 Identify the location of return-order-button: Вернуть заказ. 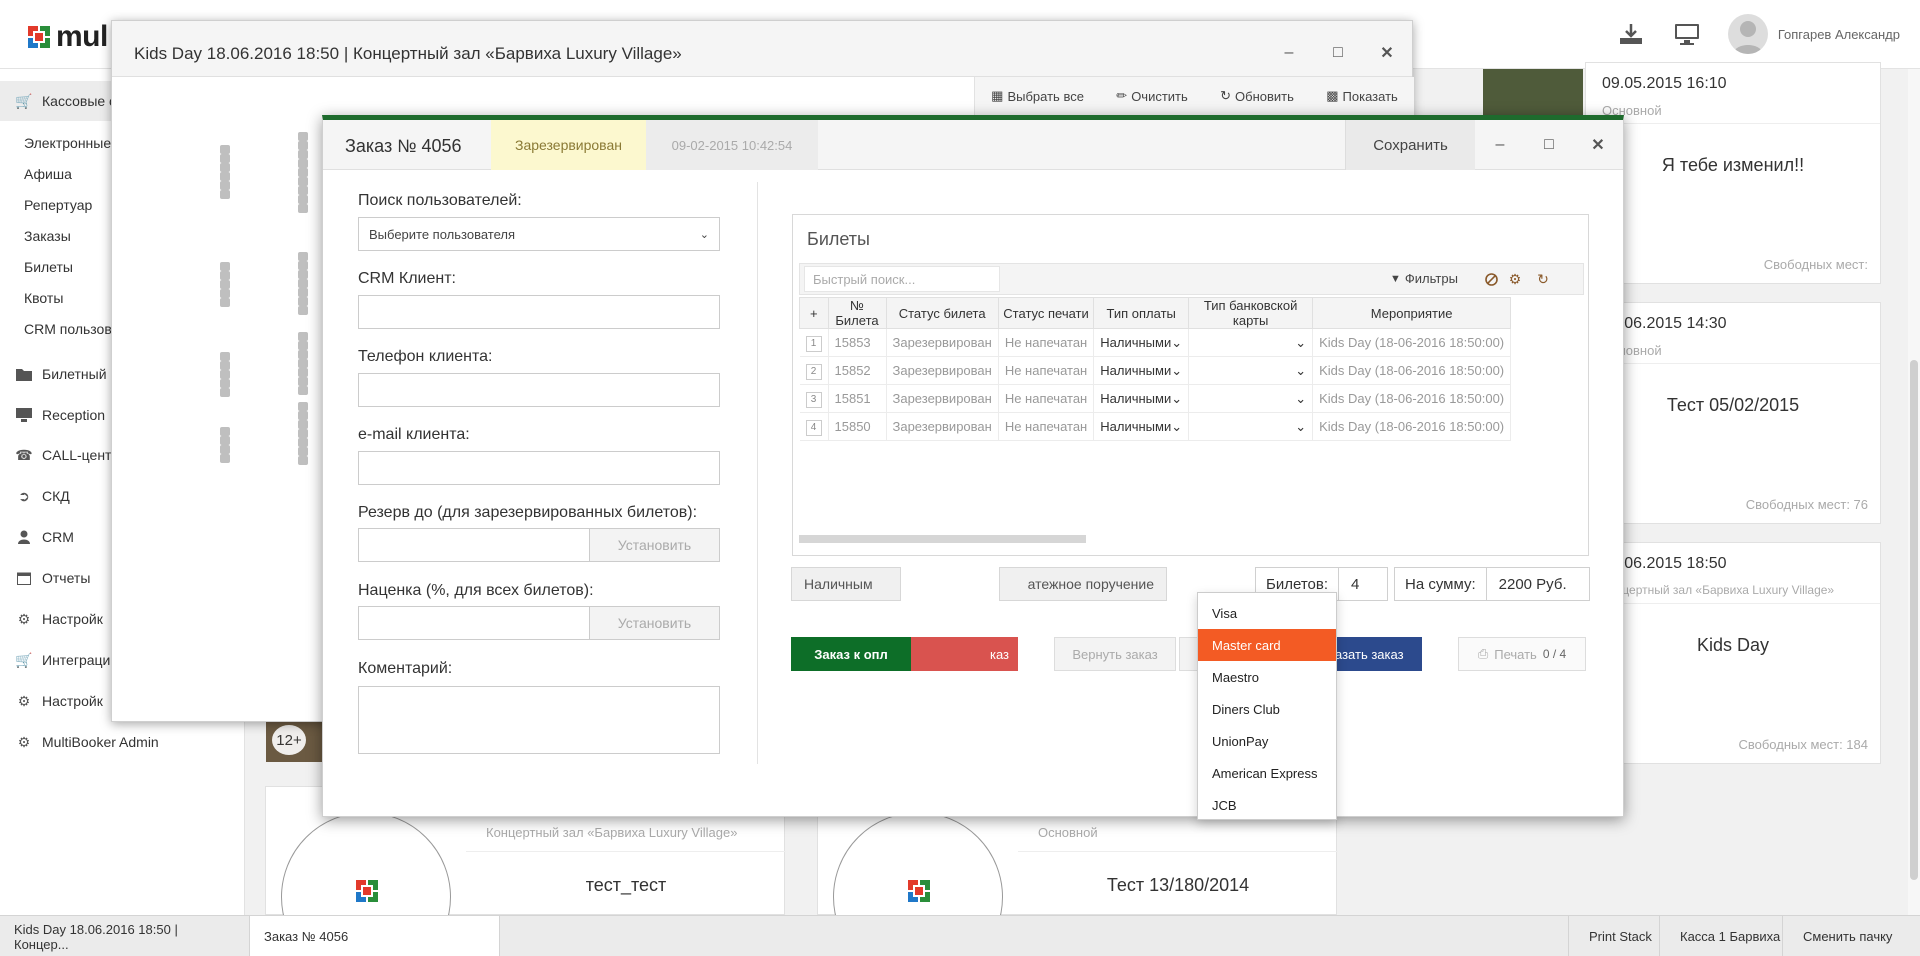
(1115, 654).